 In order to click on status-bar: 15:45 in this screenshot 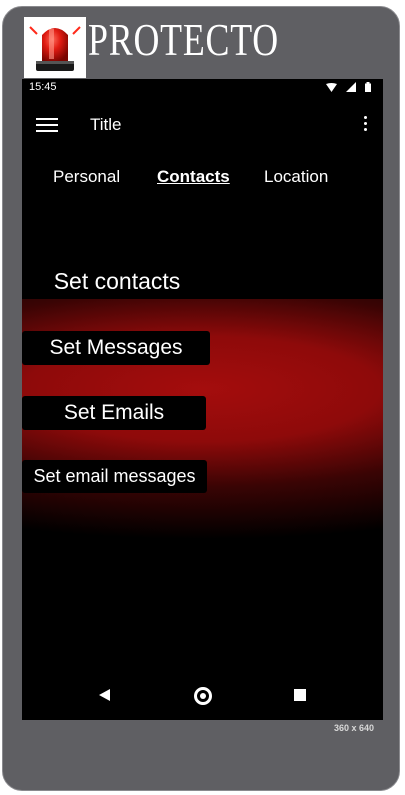, I will do `click(202, 87)`.